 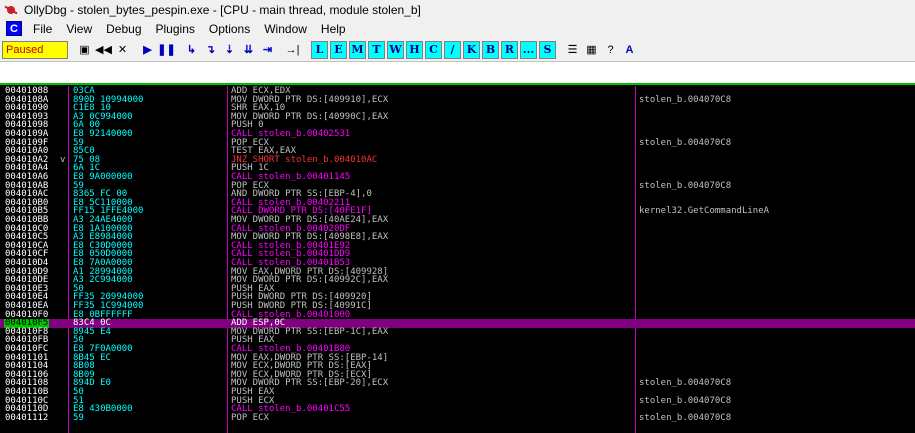 What do you see at coordinates (333, 29) in the screenshot?
I see `menu-help: Help` at bounding box center [333, 29].